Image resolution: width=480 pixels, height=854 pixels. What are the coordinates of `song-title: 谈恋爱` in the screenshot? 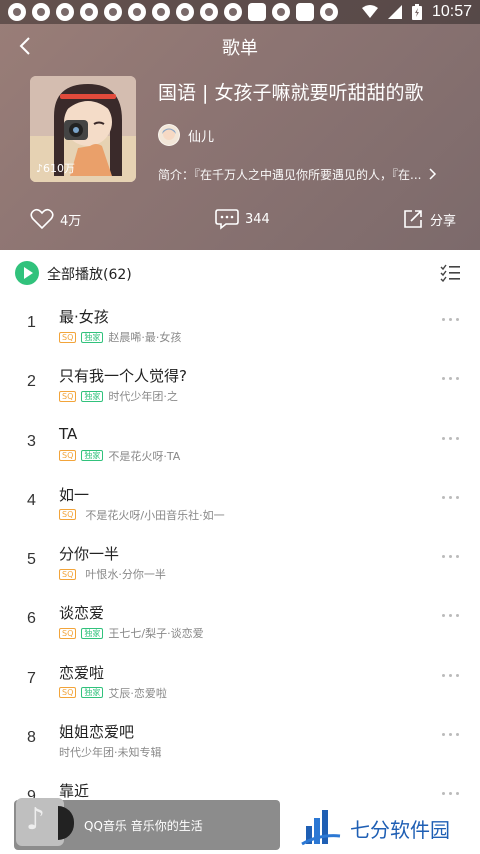 It's located at (82, 613).